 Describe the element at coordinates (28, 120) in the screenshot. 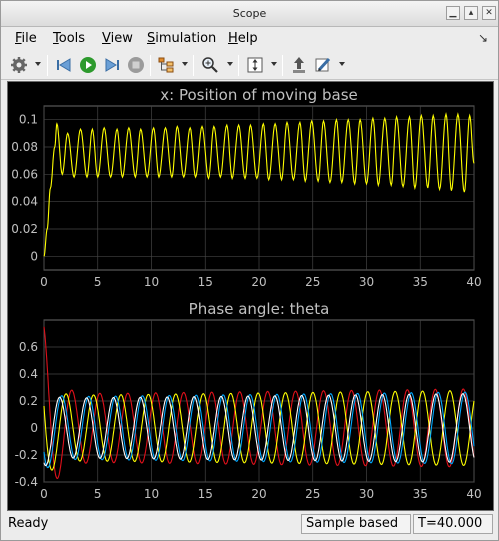

I see `y-tick-label: 0.1` at that location.